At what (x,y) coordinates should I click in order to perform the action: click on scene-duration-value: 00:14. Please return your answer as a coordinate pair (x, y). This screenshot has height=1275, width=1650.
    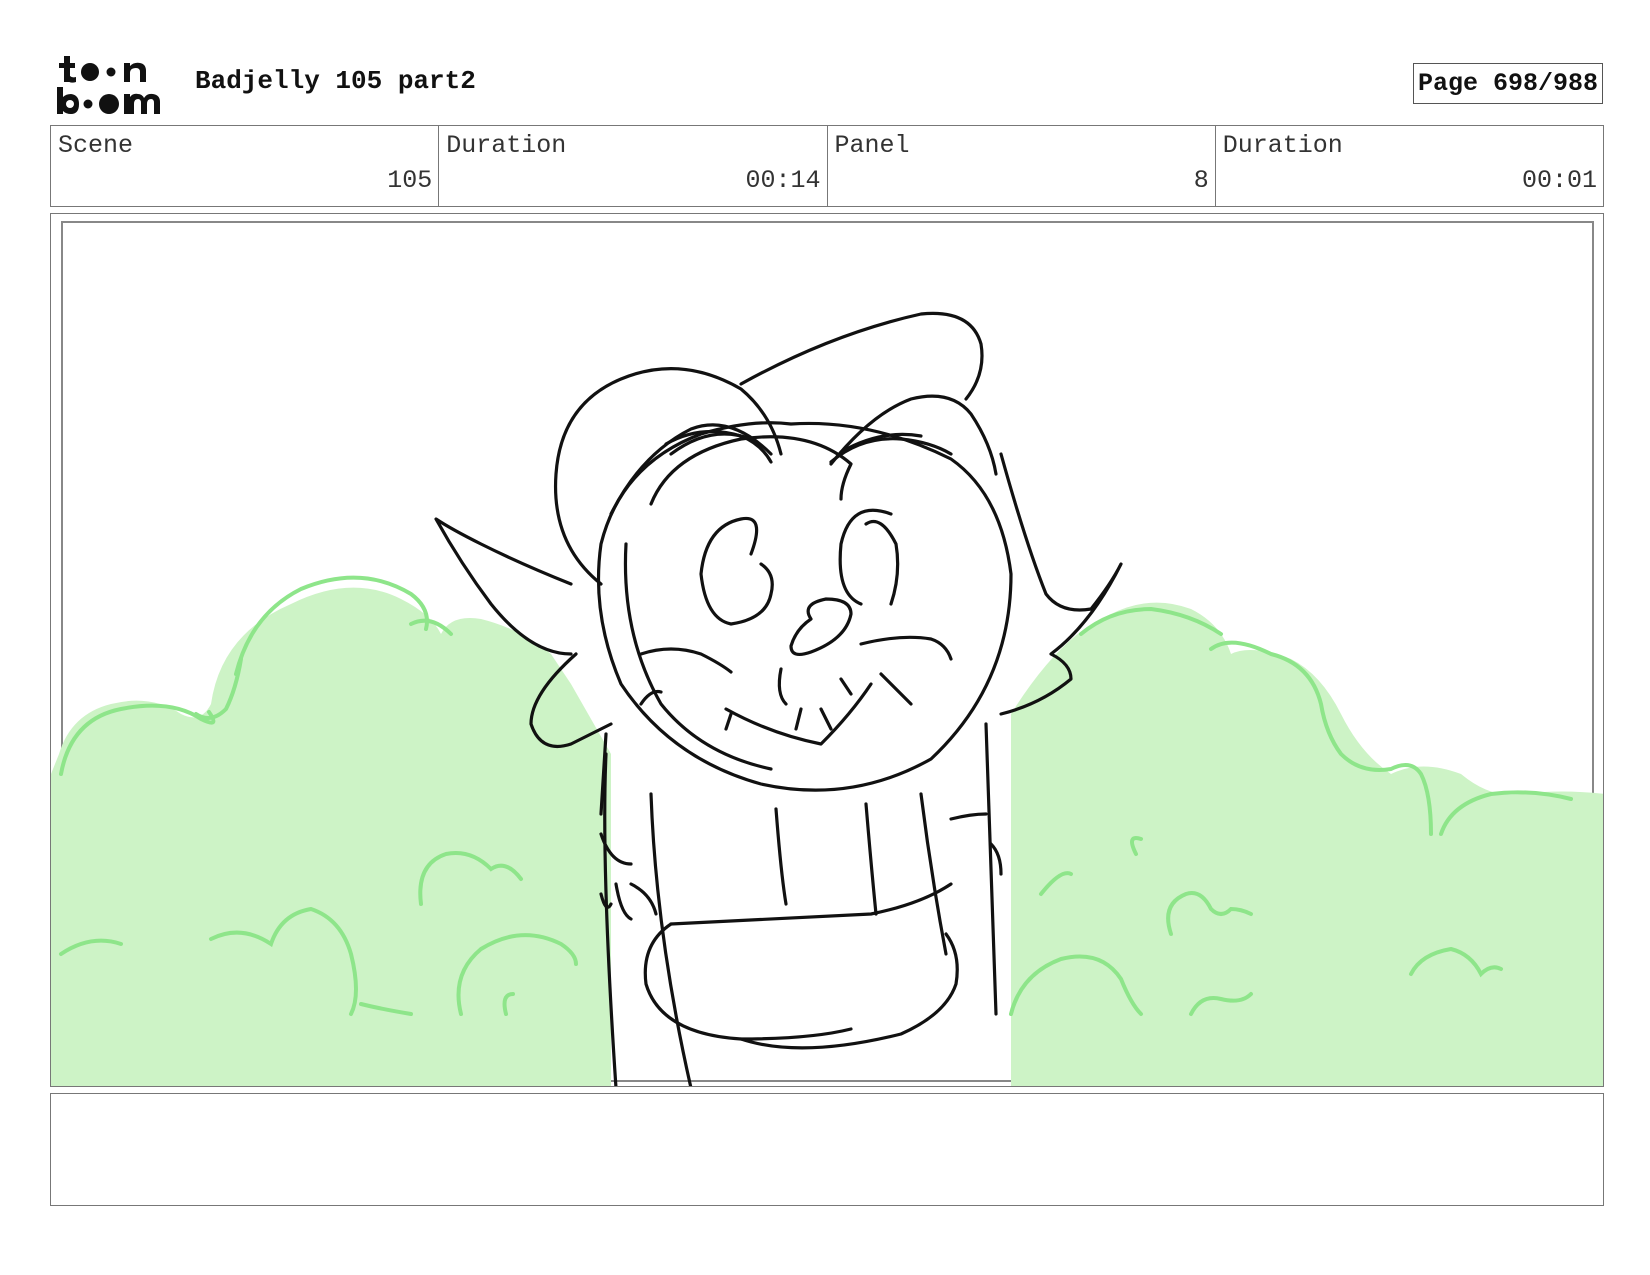
    Looking at the image, I should click on (783, 180).